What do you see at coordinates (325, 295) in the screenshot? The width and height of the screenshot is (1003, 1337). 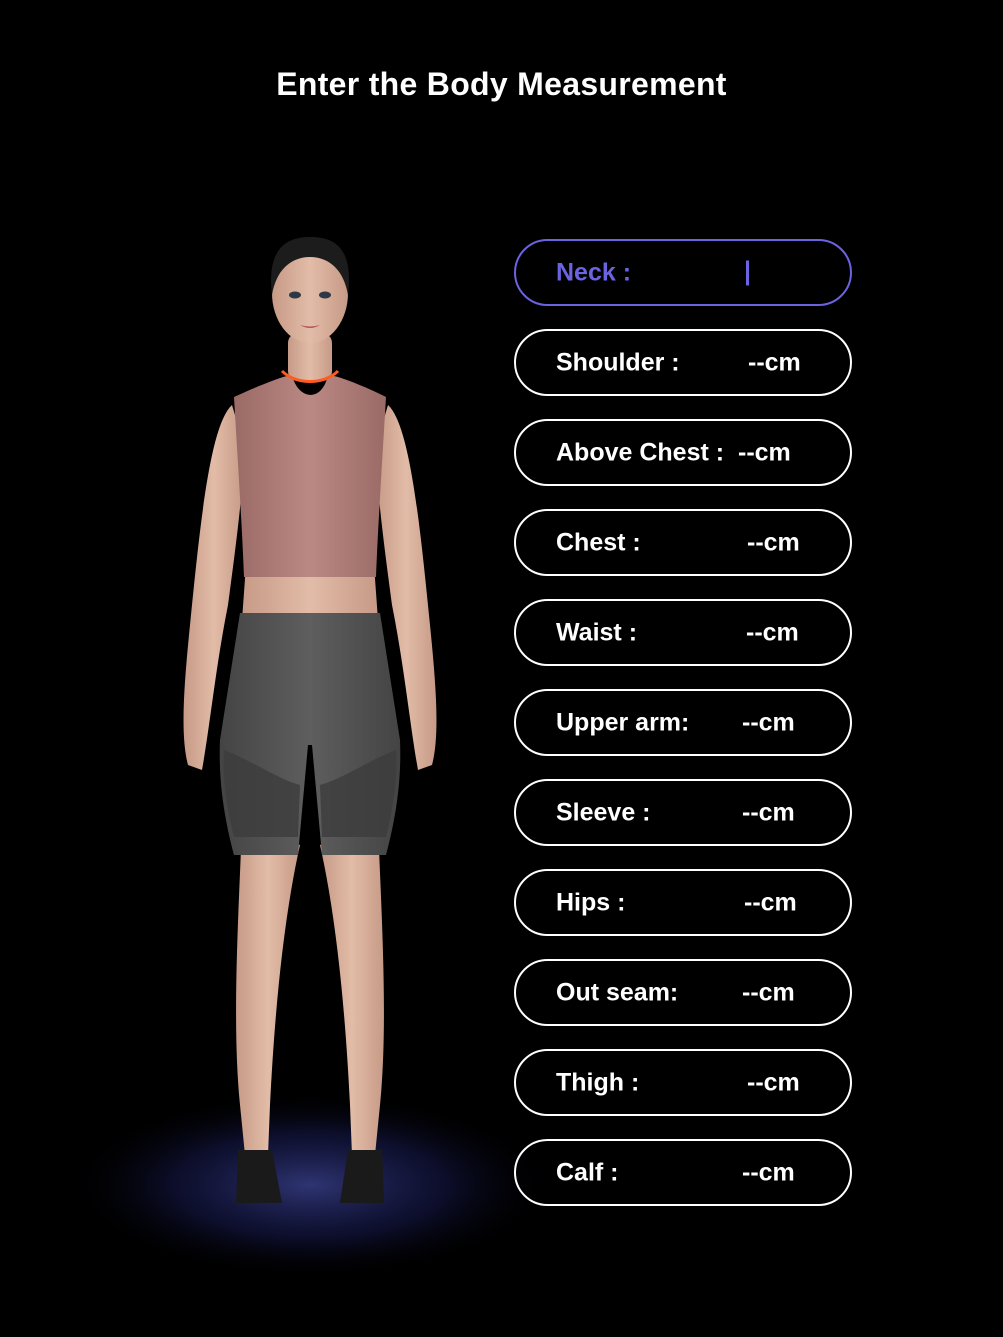 I see `right-eye` at bounding box center [325, 295].